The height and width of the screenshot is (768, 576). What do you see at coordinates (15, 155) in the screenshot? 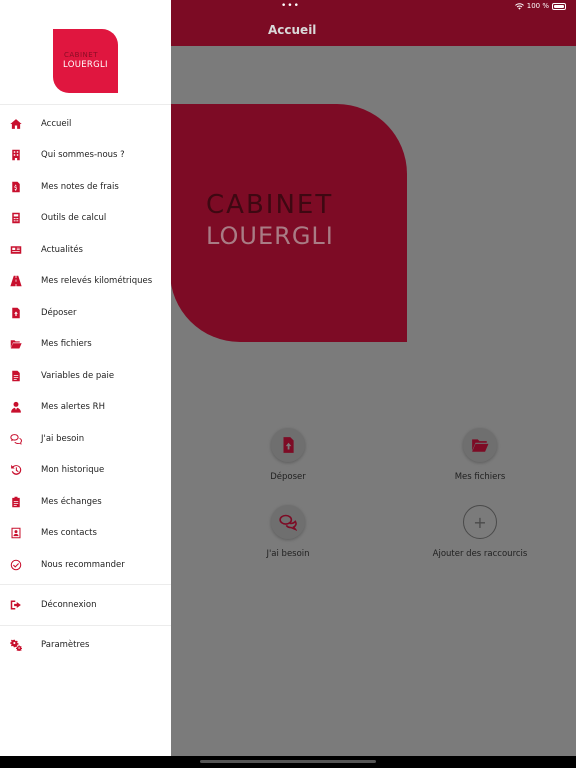
I see `building-icon` at bounding box center [15, 155].